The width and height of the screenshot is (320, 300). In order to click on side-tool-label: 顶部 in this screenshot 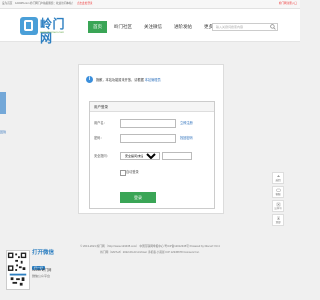, I will do `click(278, 222)`.